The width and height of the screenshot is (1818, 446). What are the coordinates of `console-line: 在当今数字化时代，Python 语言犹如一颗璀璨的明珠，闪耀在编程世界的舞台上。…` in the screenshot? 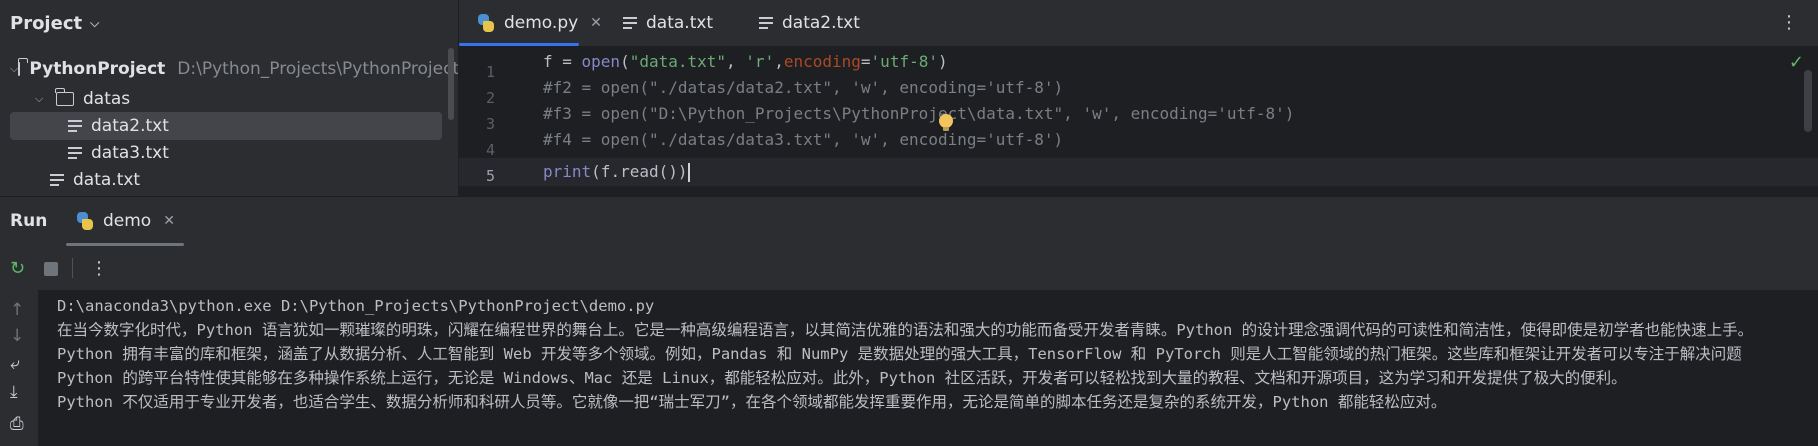 It's located at (905, 330).